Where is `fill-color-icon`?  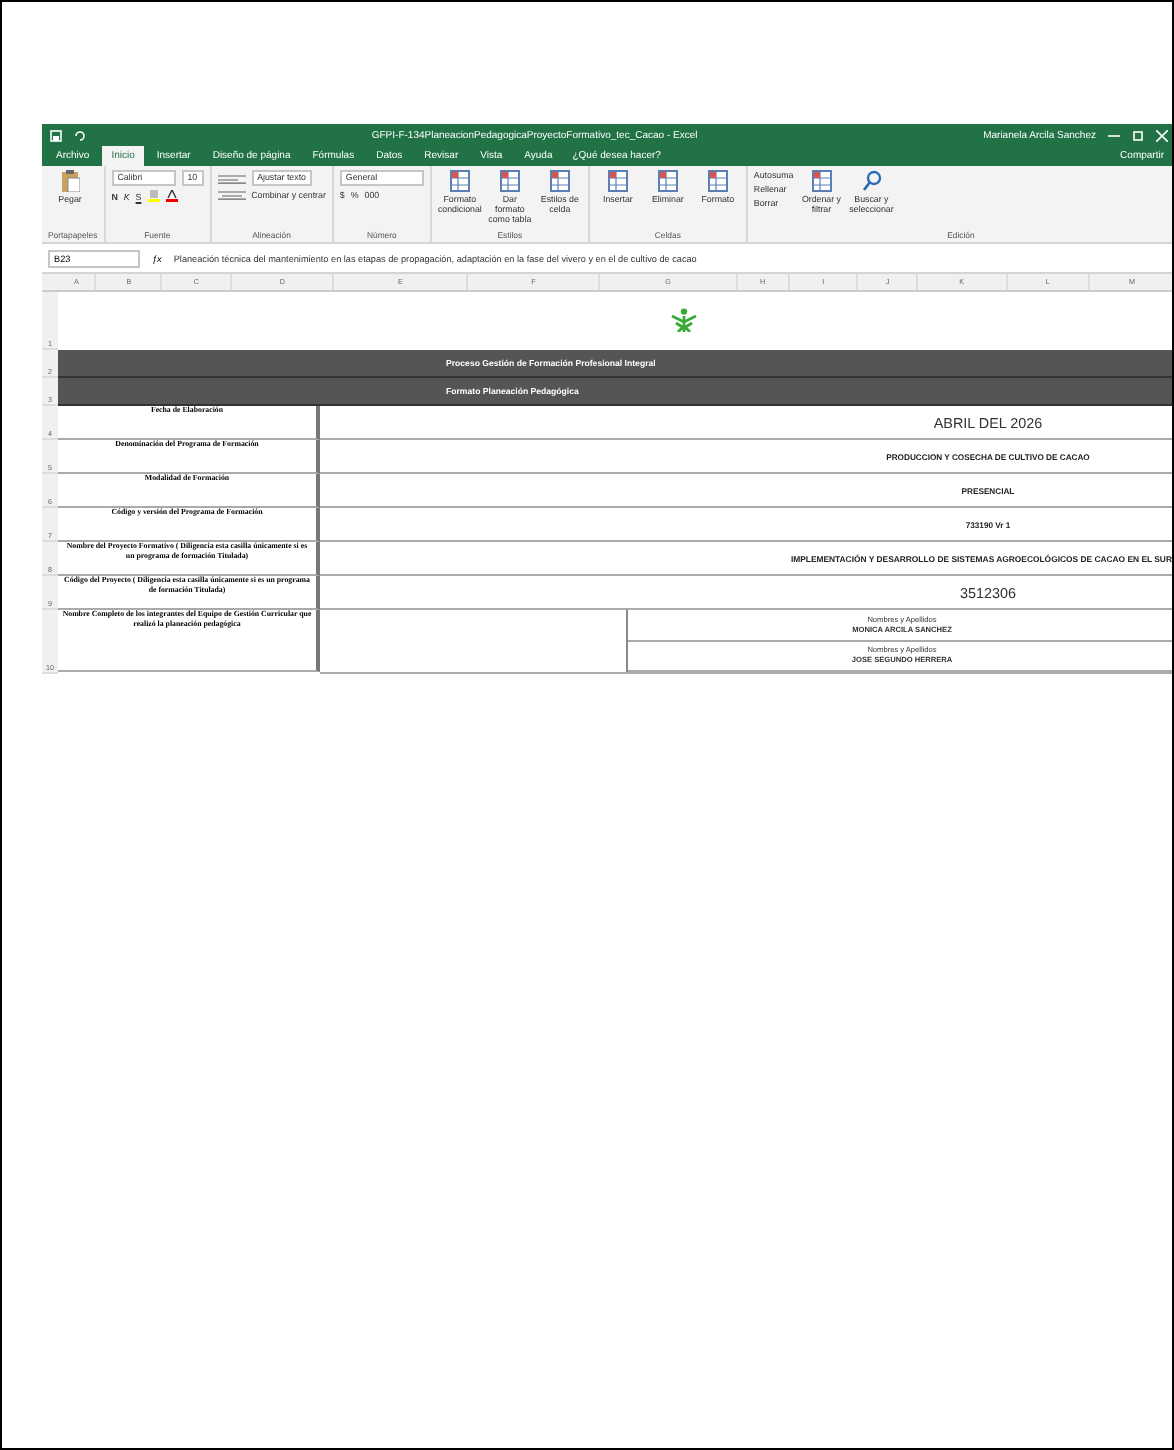 fill-color-icon is located at coordinates (153, 196).